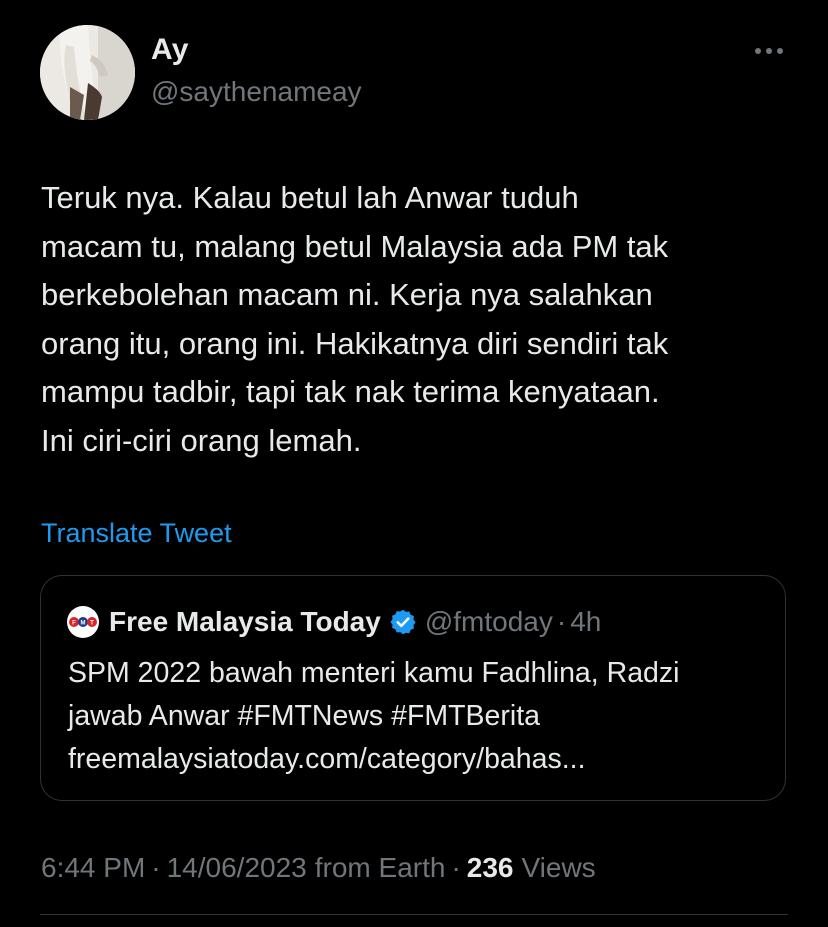 The height and width of the screenshot is (927, 828). Describe the element at coordinates (360, 2) in the screenshot. I see `previous-tweet-sliver` at that location.